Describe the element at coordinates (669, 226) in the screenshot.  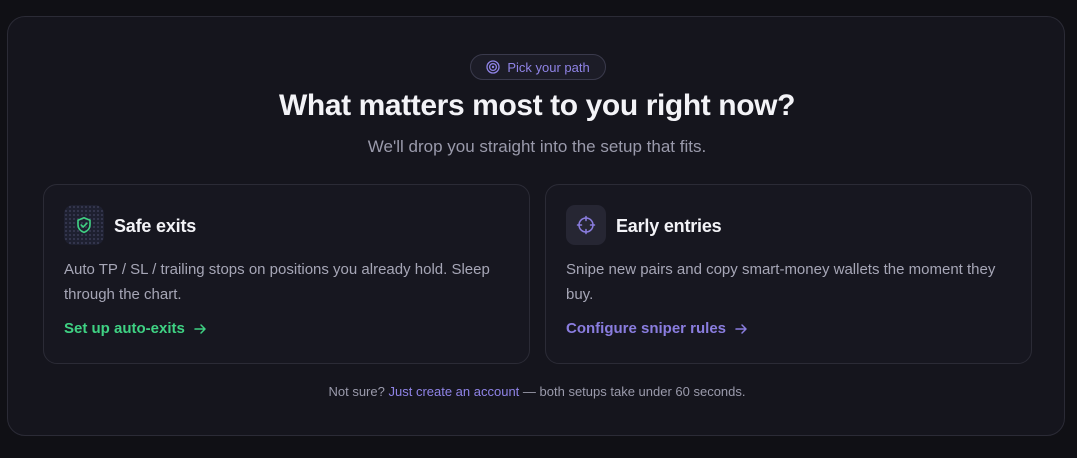
I see `card-title: Early entries` at that location.